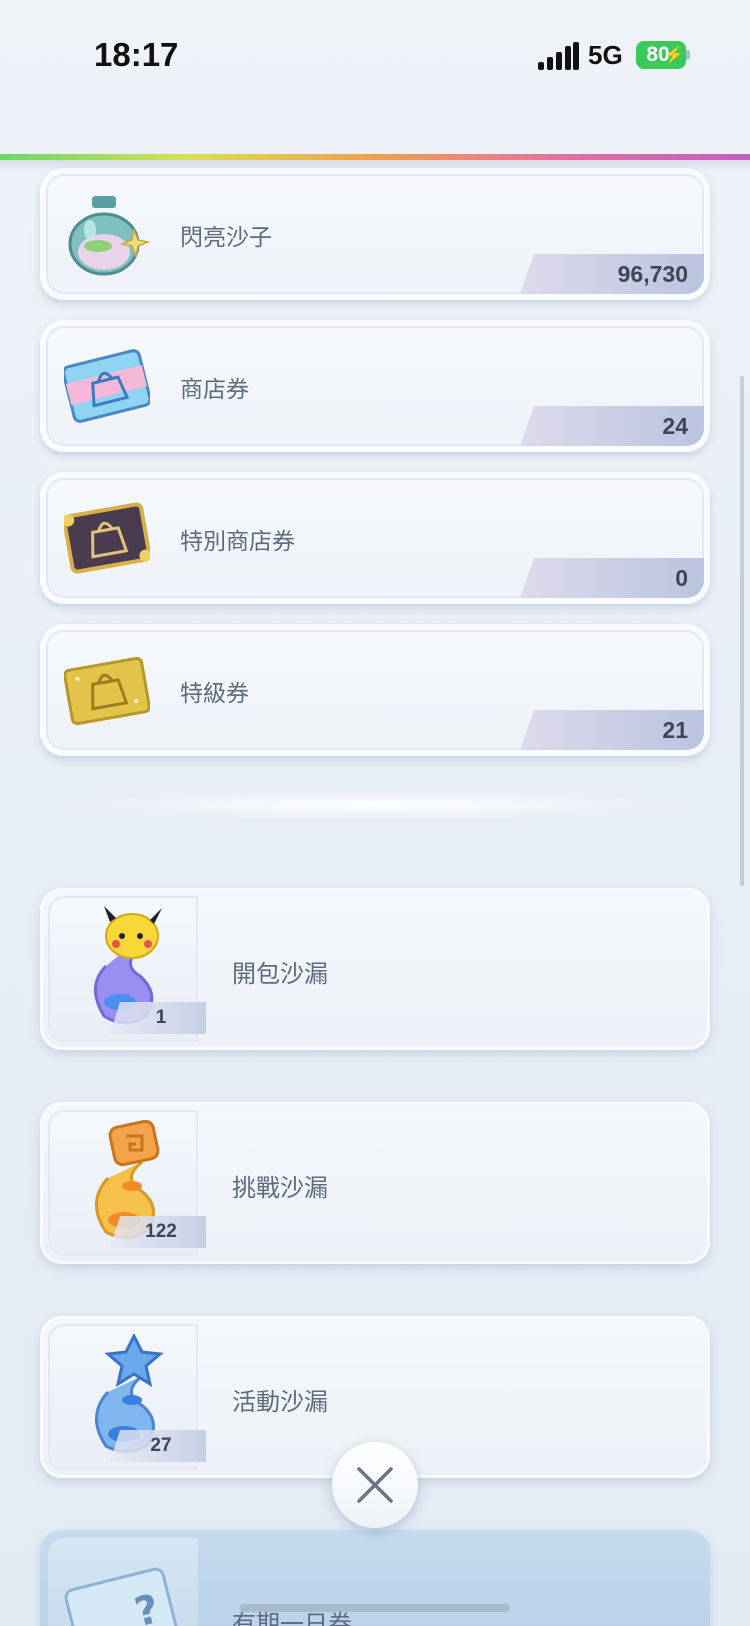  I want to click on currency-card-shiny-sand: 閃亮沙子 96,730, so click(375, 234).